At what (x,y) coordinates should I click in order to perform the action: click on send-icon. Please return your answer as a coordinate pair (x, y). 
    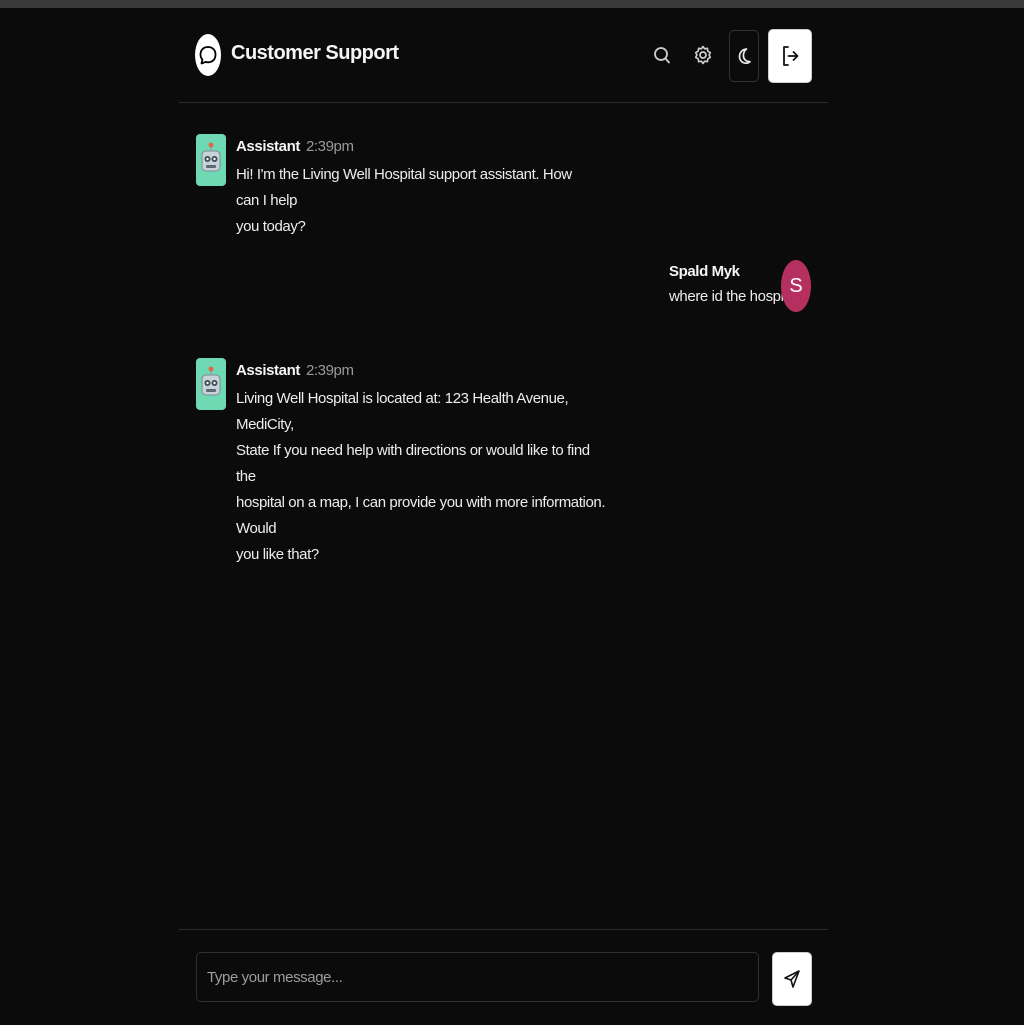
    Looking at the image, I should click on (792, 979).